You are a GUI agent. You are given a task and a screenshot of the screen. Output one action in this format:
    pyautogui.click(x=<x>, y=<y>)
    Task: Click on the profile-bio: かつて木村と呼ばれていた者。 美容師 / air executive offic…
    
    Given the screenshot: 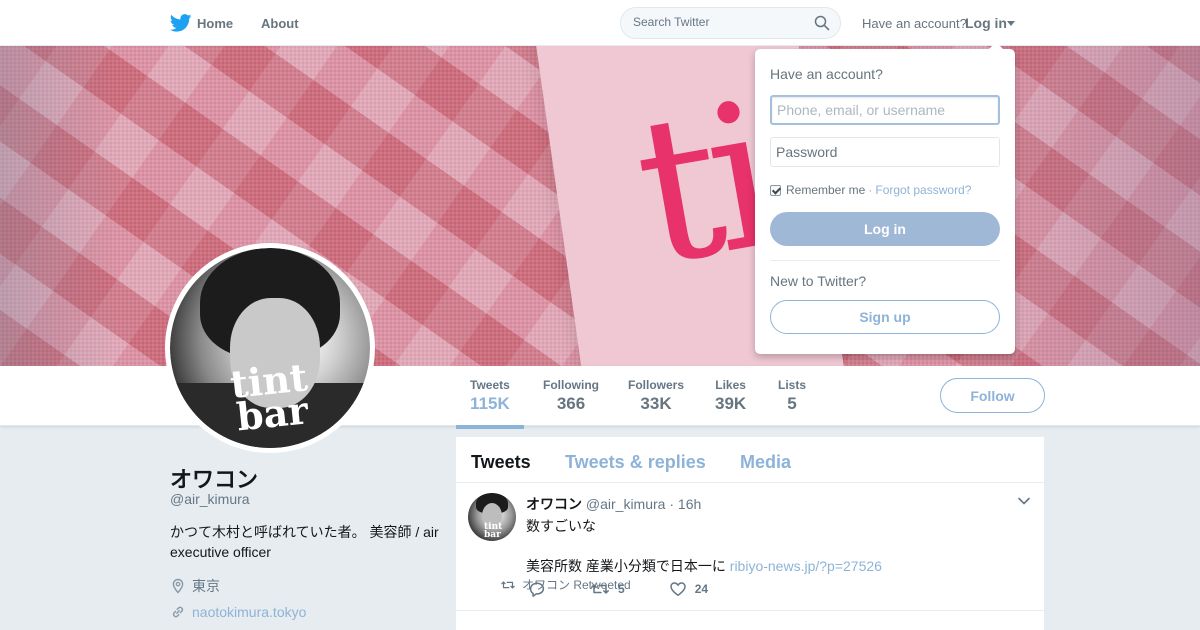 What is the action you would take?
    pyautogui.click(x=304, y=542)
    